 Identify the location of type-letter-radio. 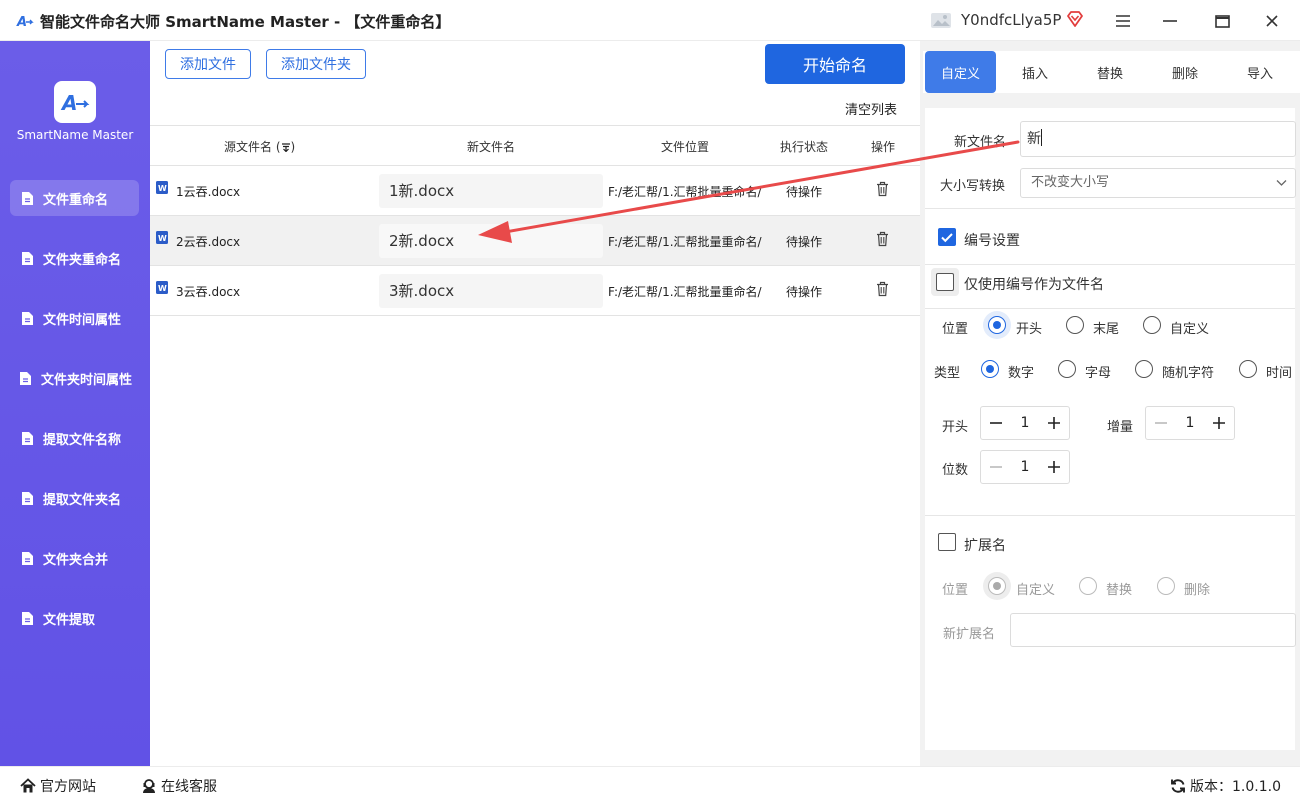
(1067, 369).